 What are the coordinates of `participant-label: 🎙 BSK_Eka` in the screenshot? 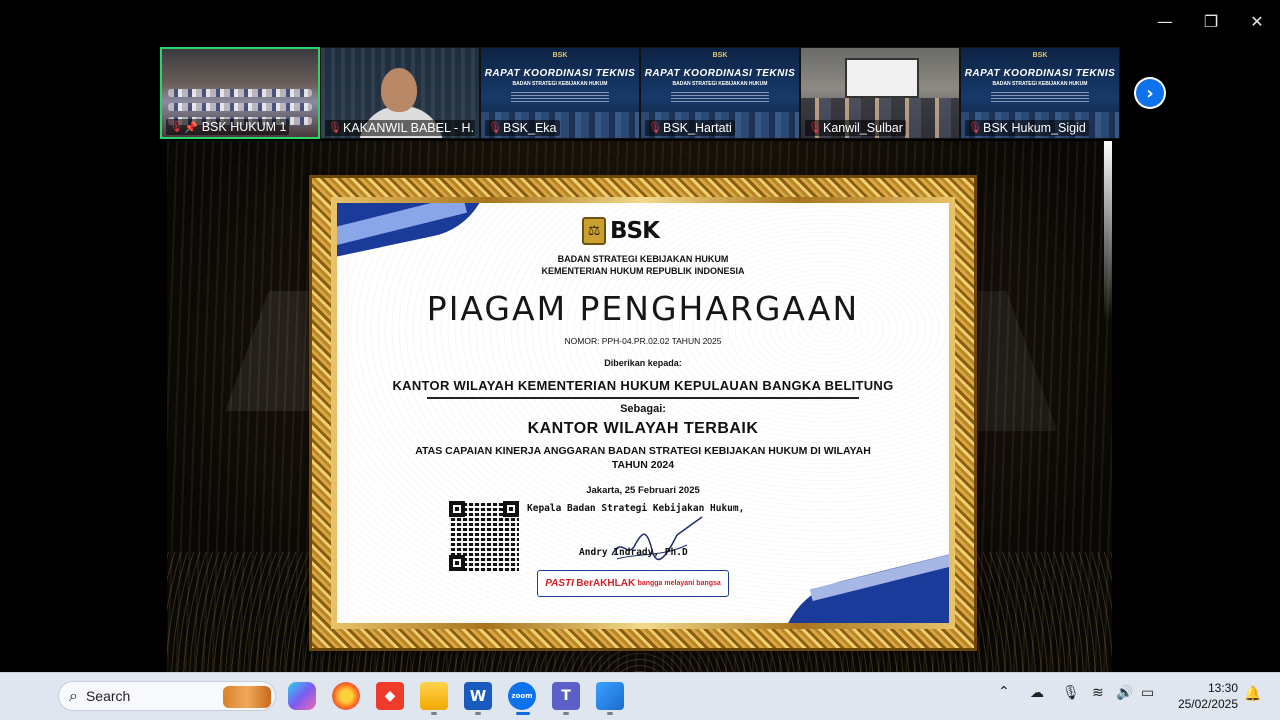 It's located at (560, 128).